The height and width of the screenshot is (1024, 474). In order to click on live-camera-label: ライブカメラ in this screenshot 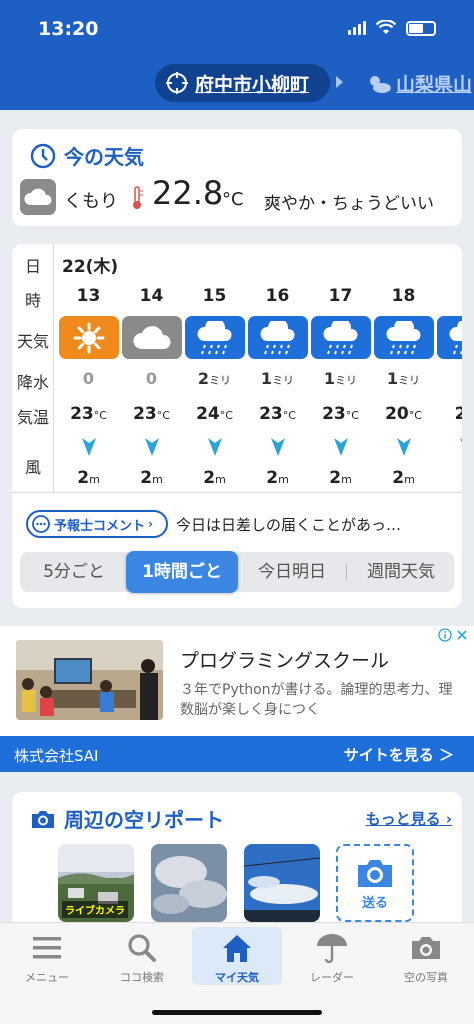, I will do `click(95, 909)`.